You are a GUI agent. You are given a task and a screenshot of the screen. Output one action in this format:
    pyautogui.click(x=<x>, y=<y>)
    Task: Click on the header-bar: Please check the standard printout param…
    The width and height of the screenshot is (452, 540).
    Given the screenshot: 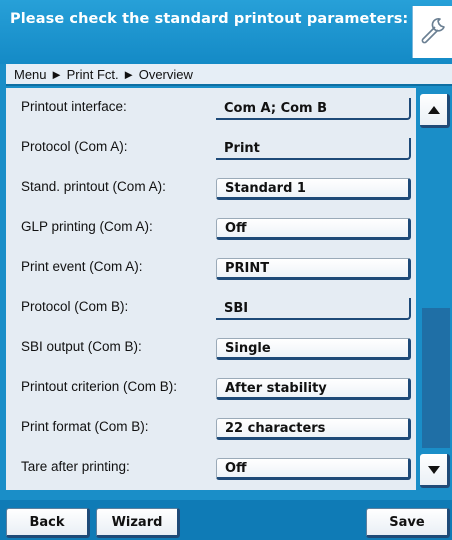 What is the action you would take?
    pyautogui.click(x=226, y=32)
    